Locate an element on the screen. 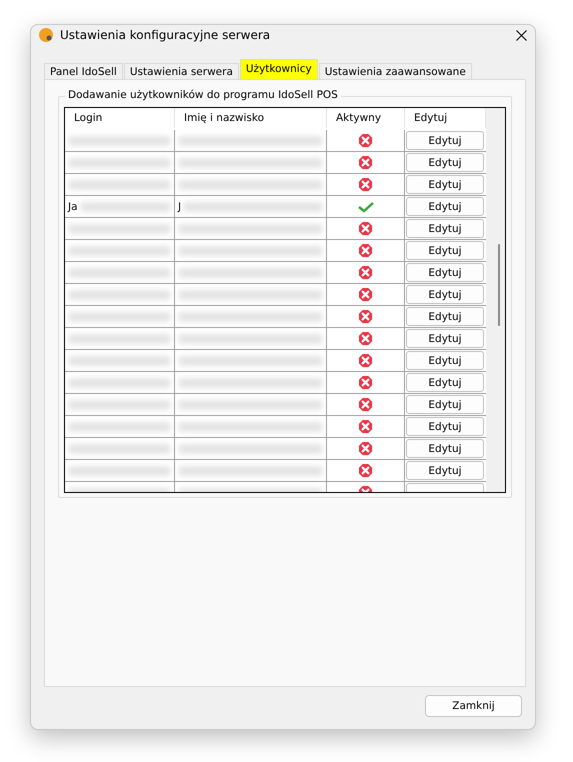  checkmark-icon is located at coordinates (366, 206).